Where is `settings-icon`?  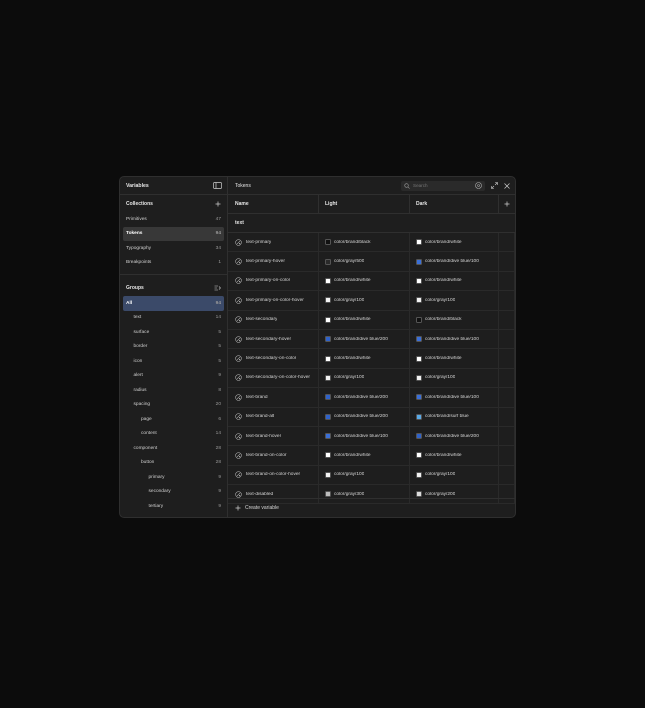 settings-icon is located at coordinates (478, 185).